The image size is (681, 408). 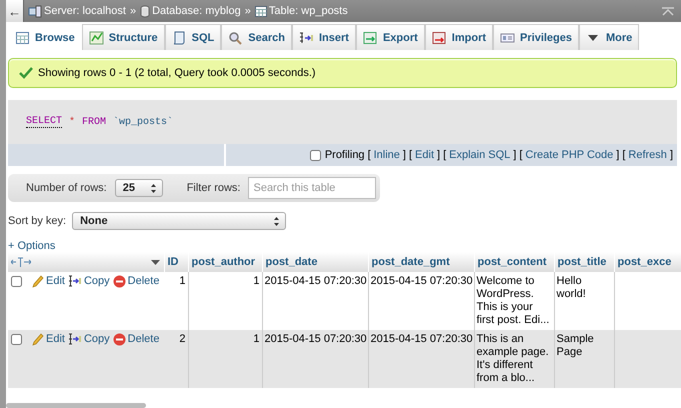 I want to click on column-header: post_author, so click(x=225, y=262).